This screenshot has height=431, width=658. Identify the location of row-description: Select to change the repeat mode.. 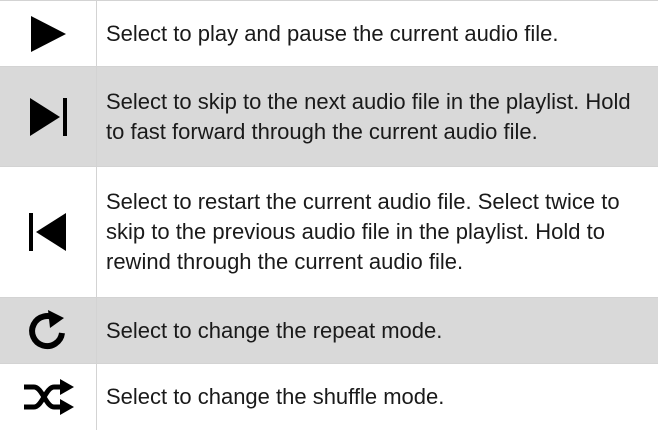
(274, 330).